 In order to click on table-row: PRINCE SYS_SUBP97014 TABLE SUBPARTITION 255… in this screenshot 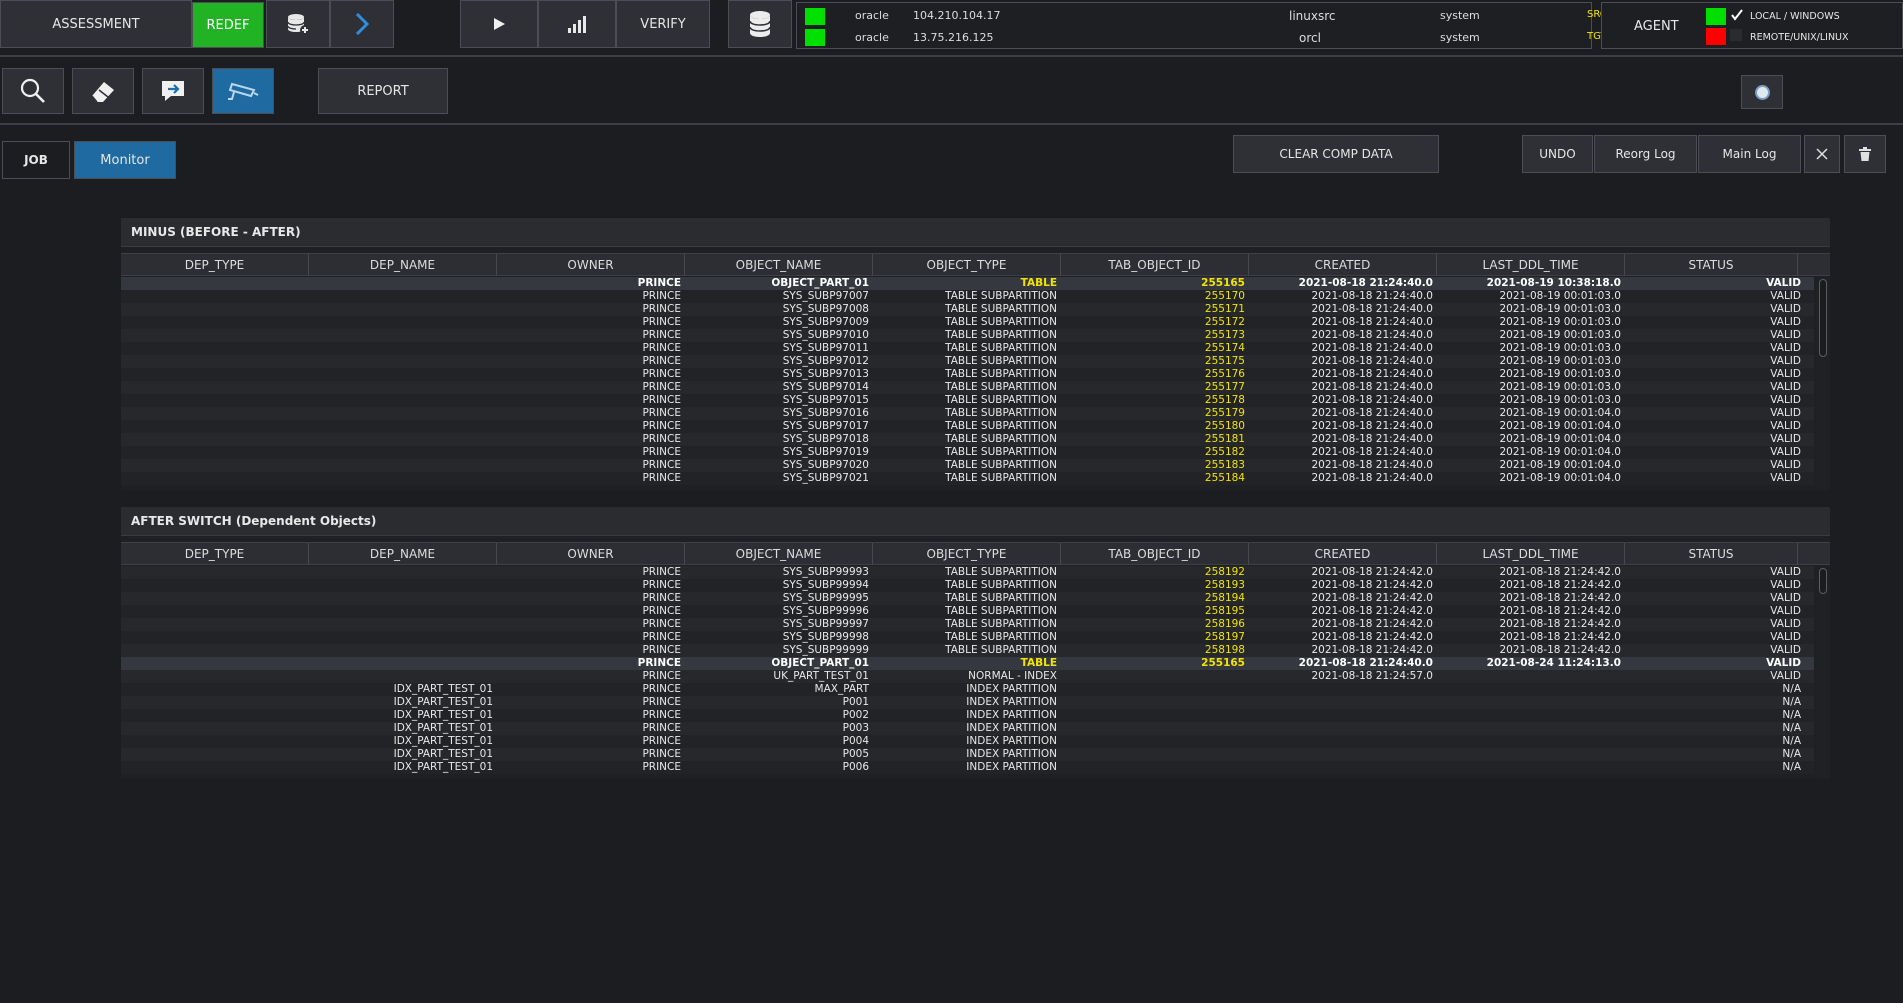, I will do `click(967, 387)`.